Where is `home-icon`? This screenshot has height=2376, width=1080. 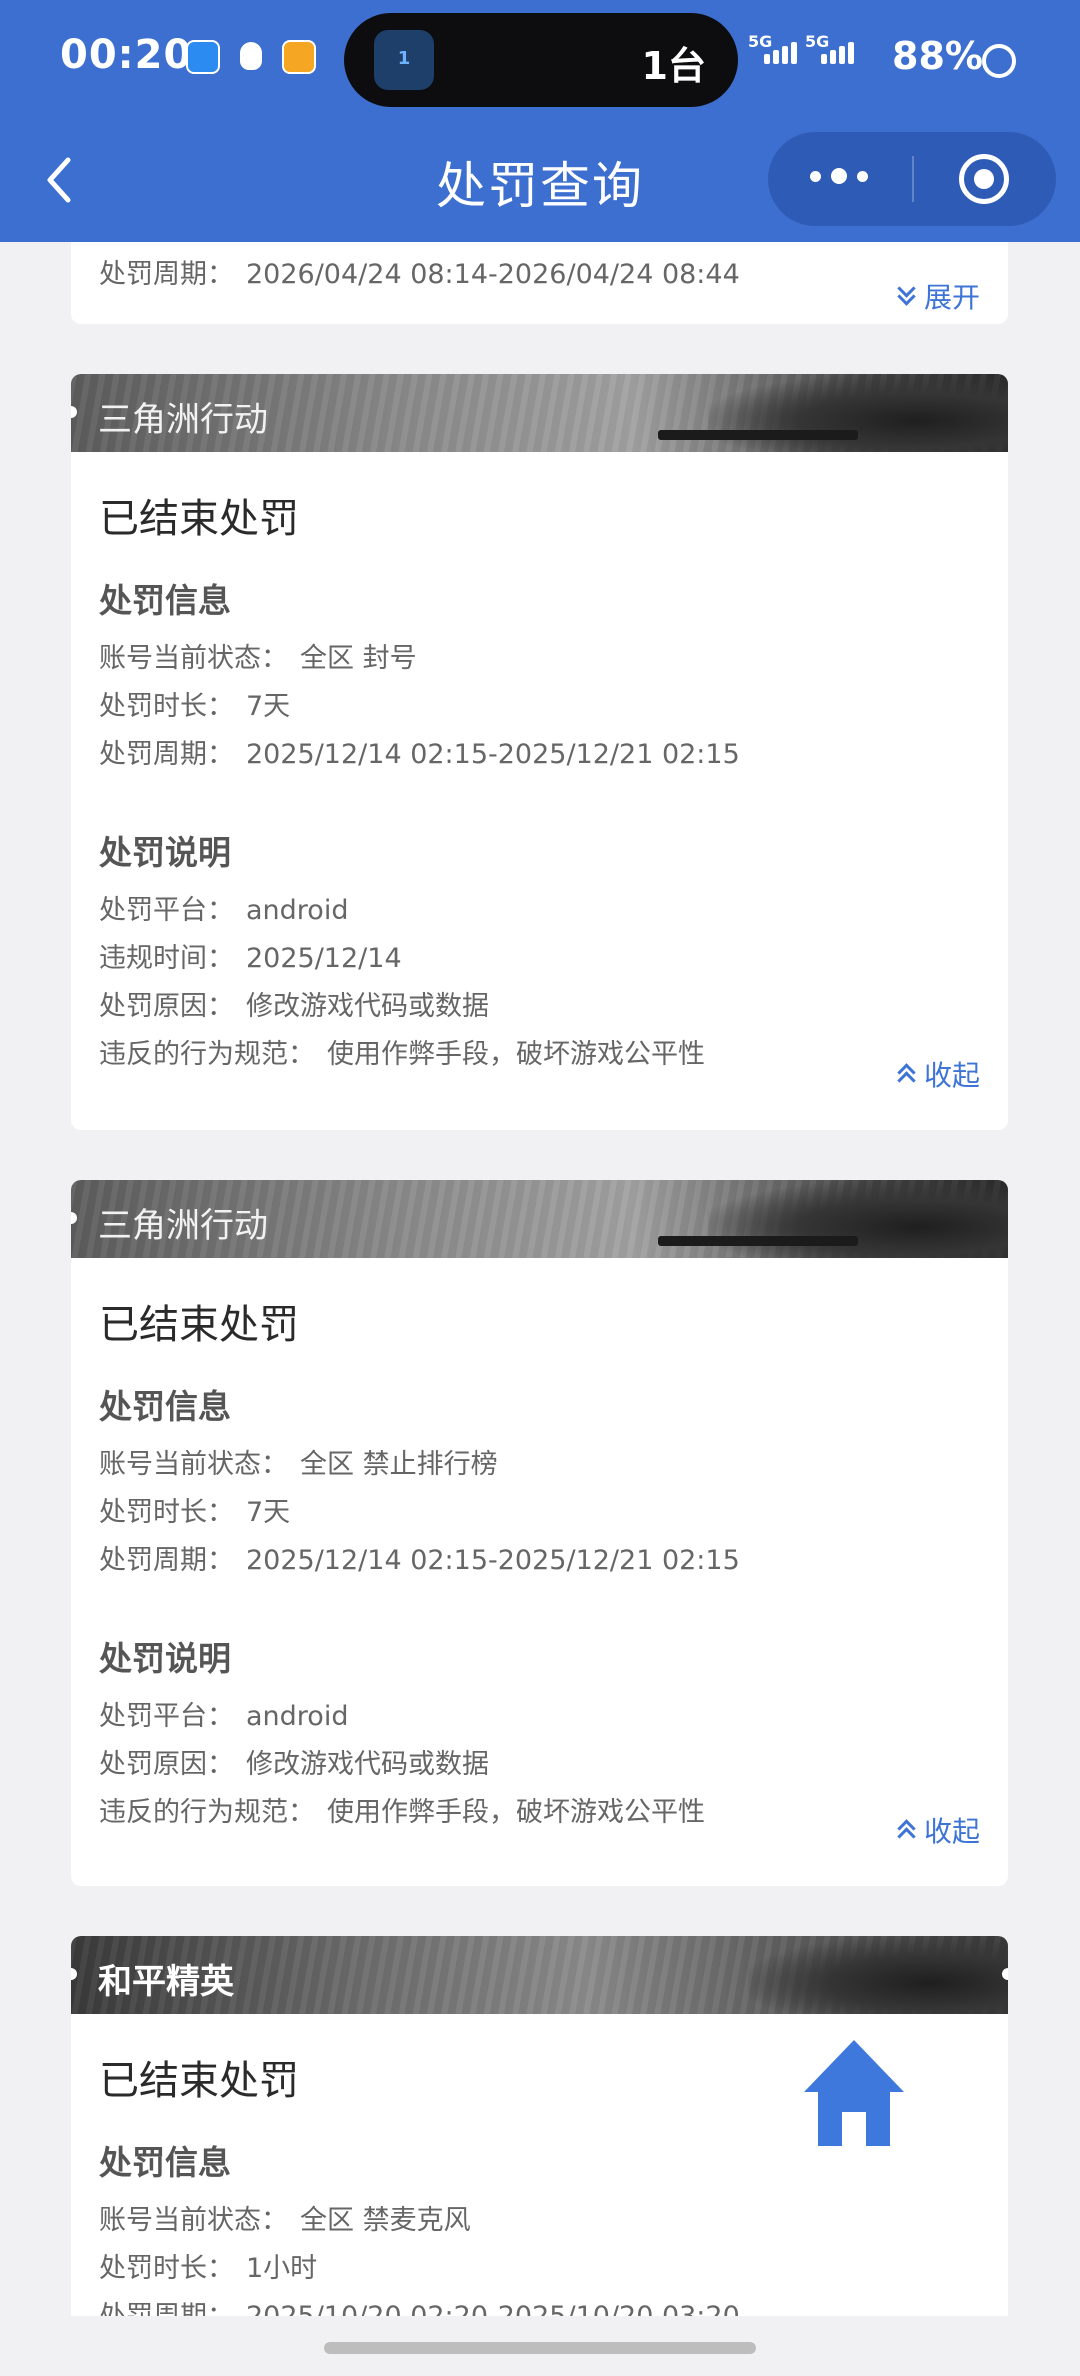
home-icon is located at coordinates (854, 2093).